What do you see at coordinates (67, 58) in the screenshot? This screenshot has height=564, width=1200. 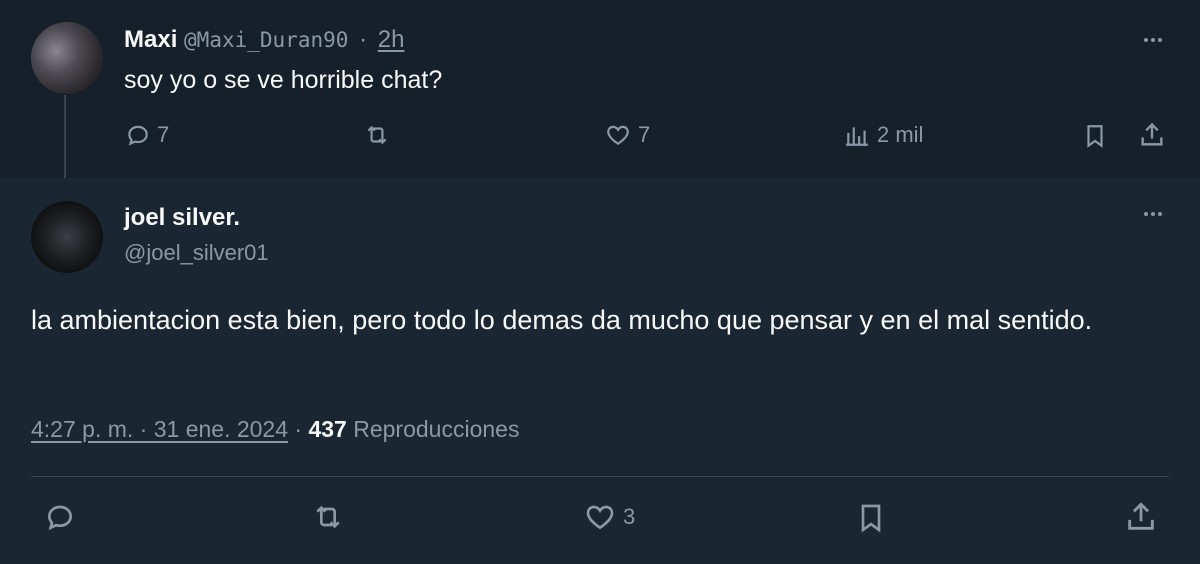 I see `parent-author-avatar` at bounding box center [67, 58].